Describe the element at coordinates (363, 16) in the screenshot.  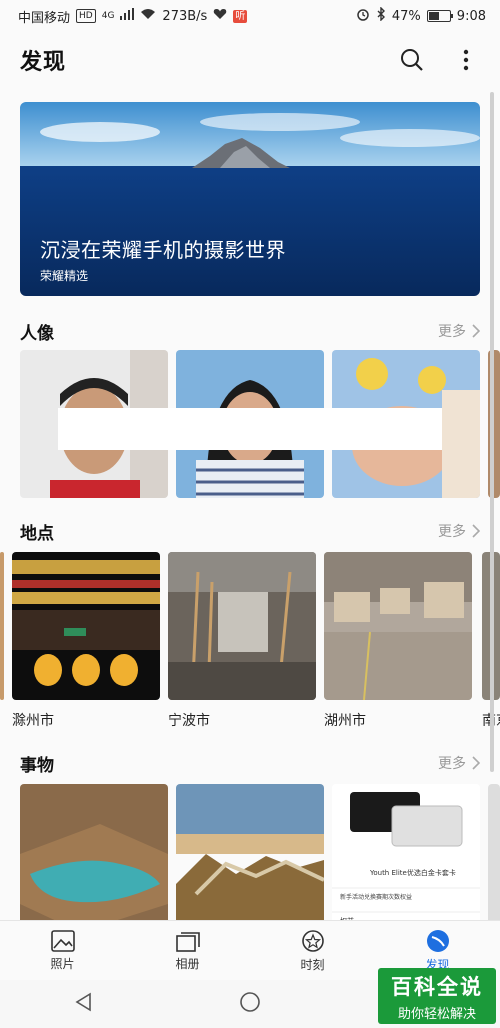
I see `alarm-icon` at that location.